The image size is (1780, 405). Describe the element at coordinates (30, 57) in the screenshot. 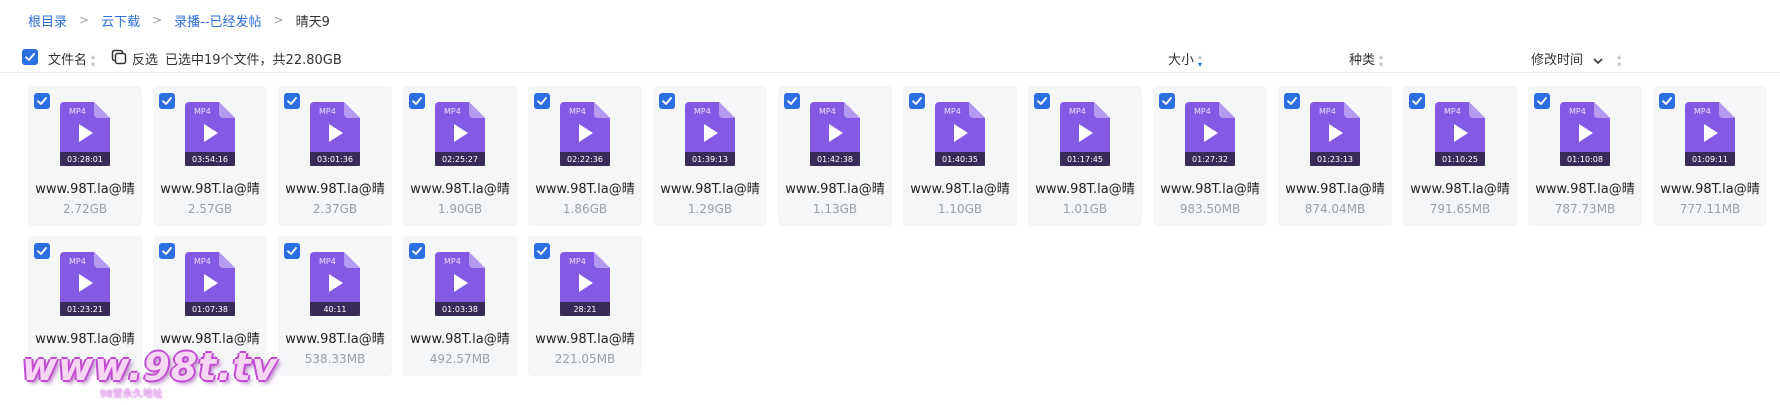

I see `select-all-checkbox` at that location.